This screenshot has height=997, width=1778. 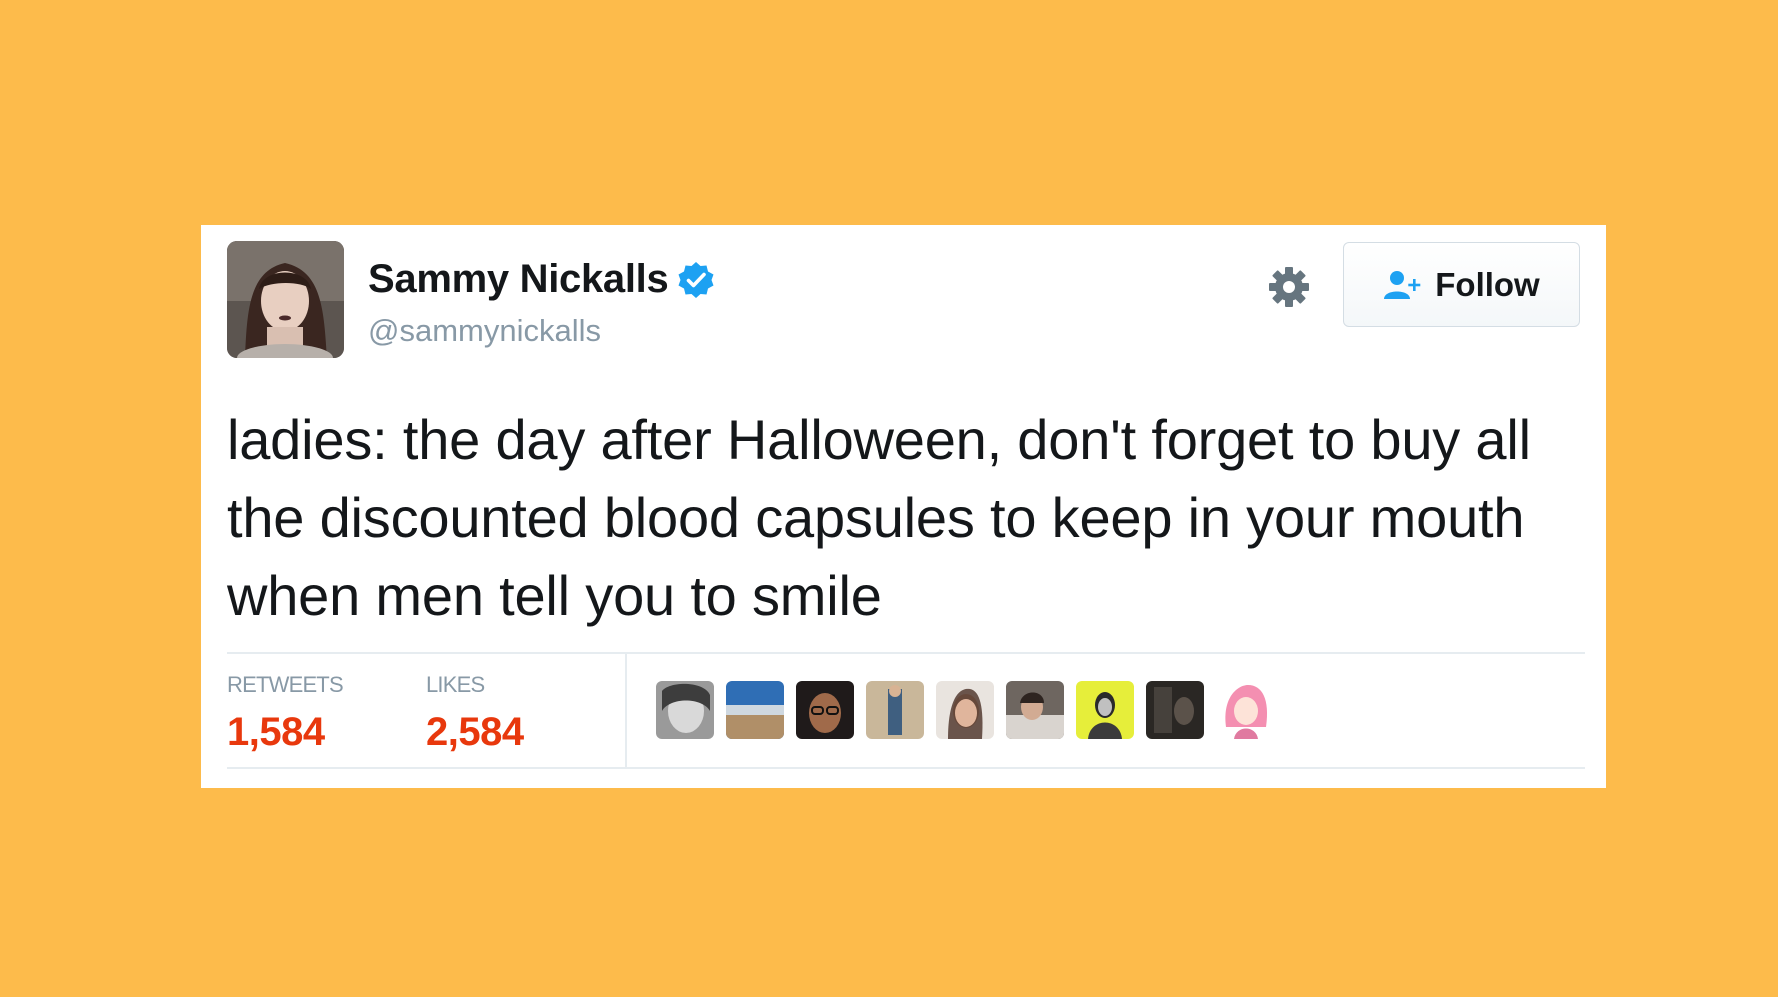 I want to click on likes-stat: LIKES 2,584, so click(x=475, y=713).